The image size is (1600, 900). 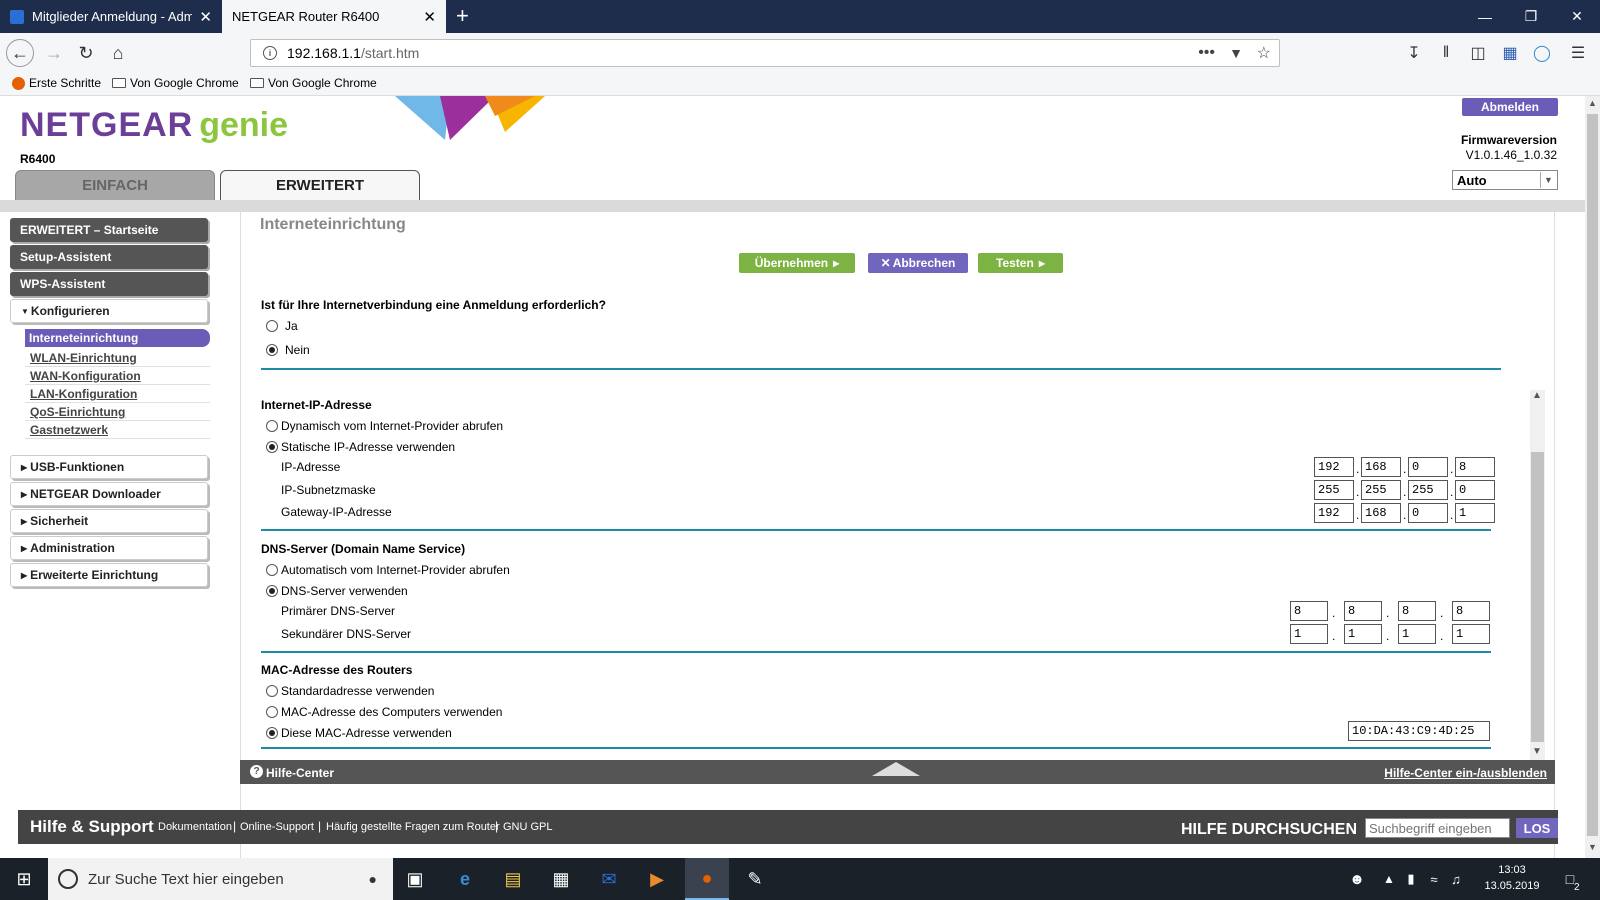 What do you see at coordinates (896, 769) in the screenshot?
I see `expand-up-icon` at bounding box center [896, 769].